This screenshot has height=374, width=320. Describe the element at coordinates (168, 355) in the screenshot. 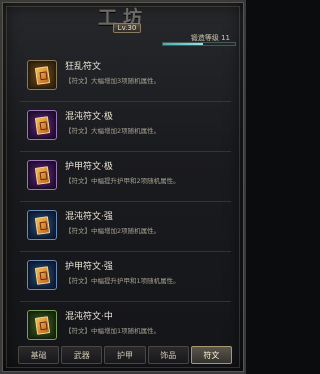

I see `tab-accessory: 饰品` at that location.